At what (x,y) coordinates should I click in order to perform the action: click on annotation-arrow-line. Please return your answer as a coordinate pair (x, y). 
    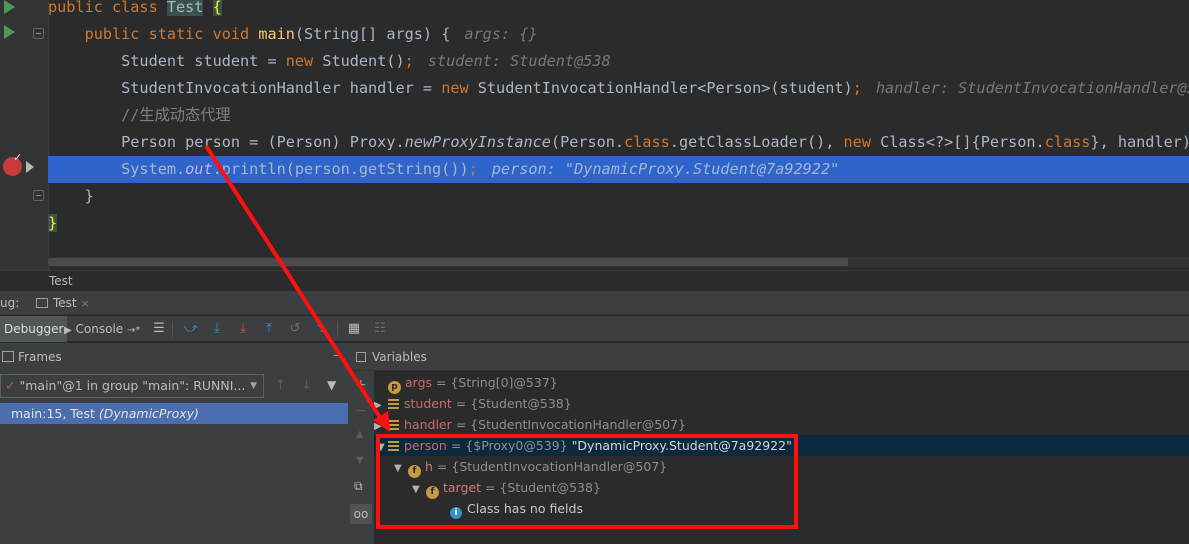
    Looking at the image, I should click on (294, 284).